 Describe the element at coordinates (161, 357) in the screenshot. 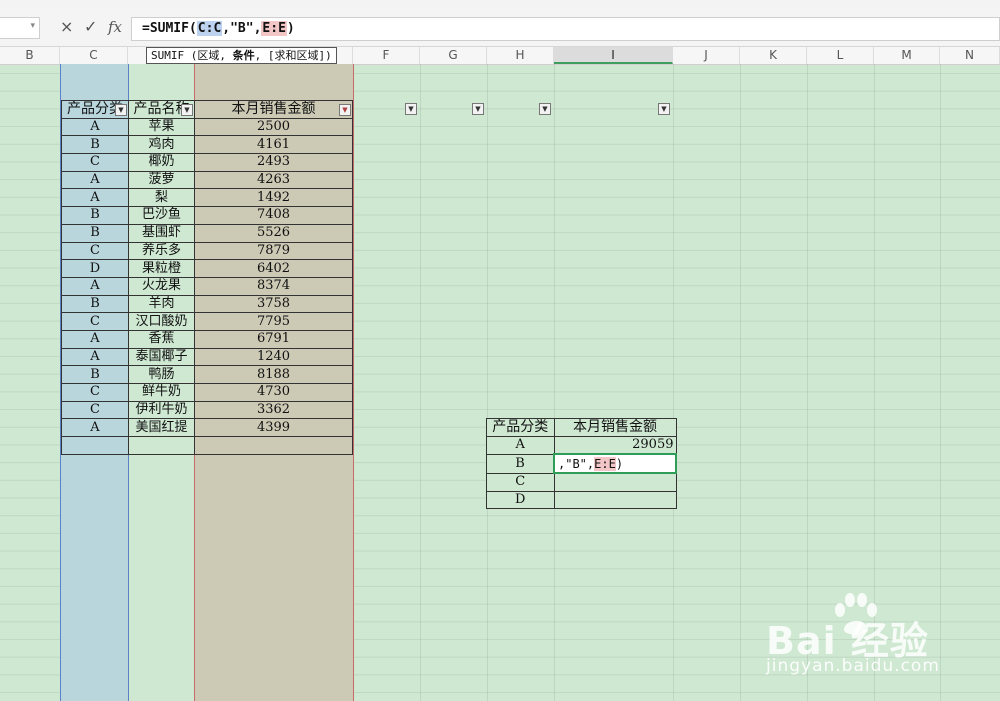

I see `product-name-cell: 泰国椰子` at that location.